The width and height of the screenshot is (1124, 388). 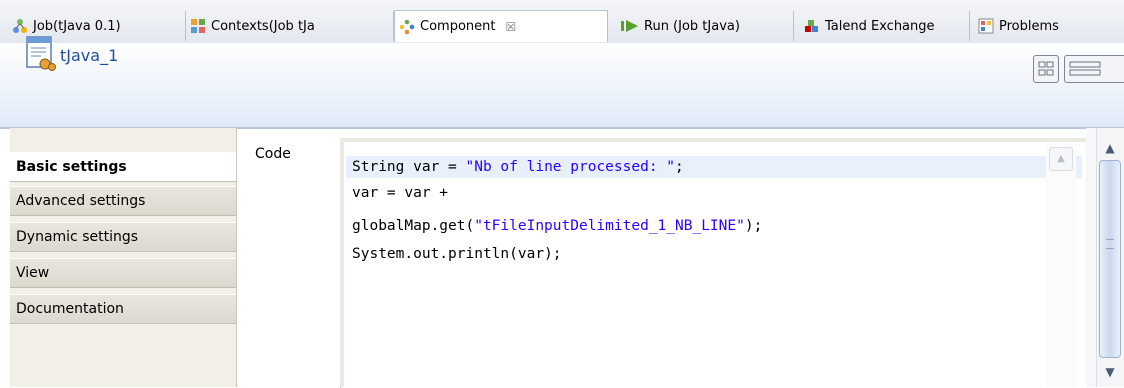 What do you see at coordinates (263, 26) in the screenshot?
I see `tab-label: Contexts(Job tJa` at bounding box center [263, 26].